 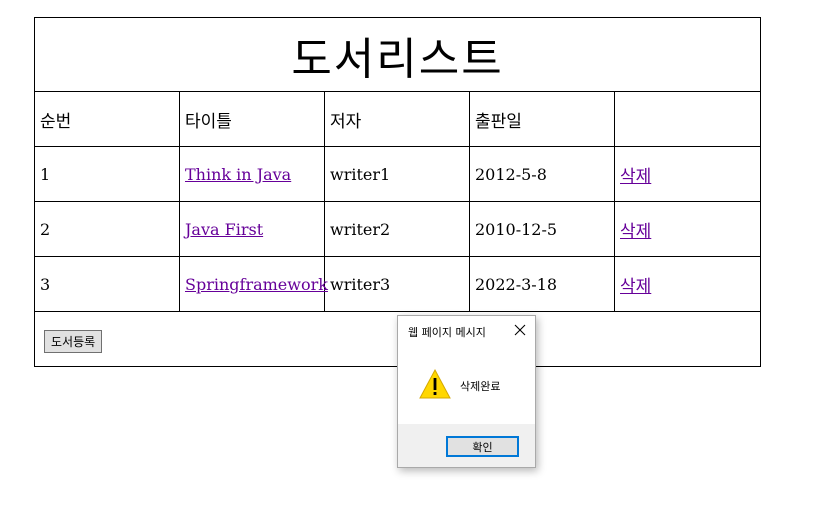 I want to click on register-book-button: 도서등록, so click(x=73, y=341).